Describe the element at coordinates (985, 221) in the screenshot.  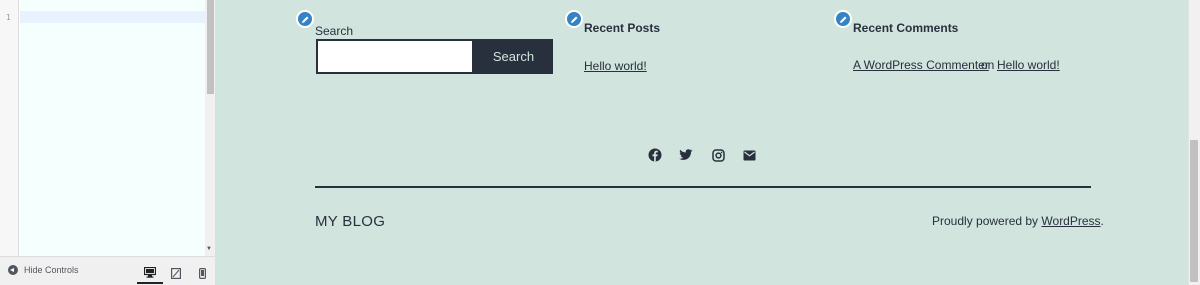
I see `powered-by-label: Proudly powered by` at that location.